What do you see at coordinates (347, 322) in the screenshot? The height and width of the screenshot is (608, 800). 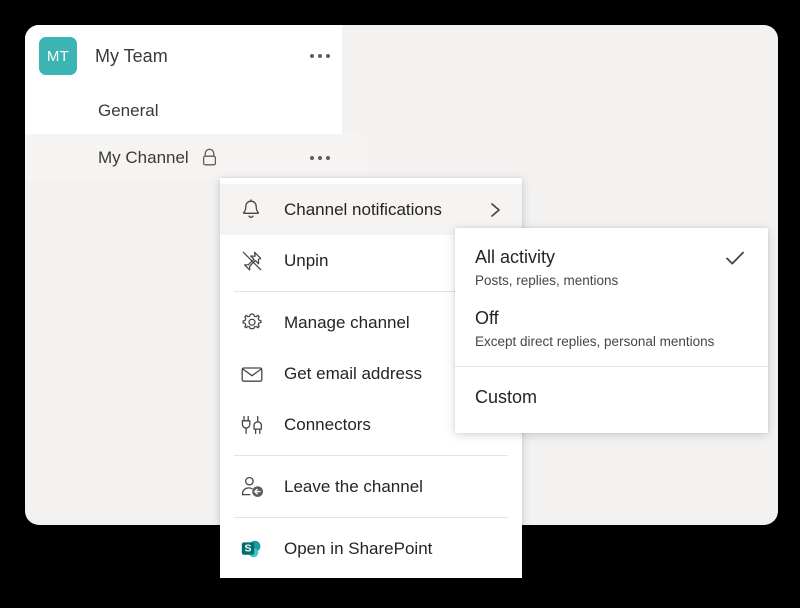 I see `menu-item-label: Manage channel` at bounding box center [347, 322].